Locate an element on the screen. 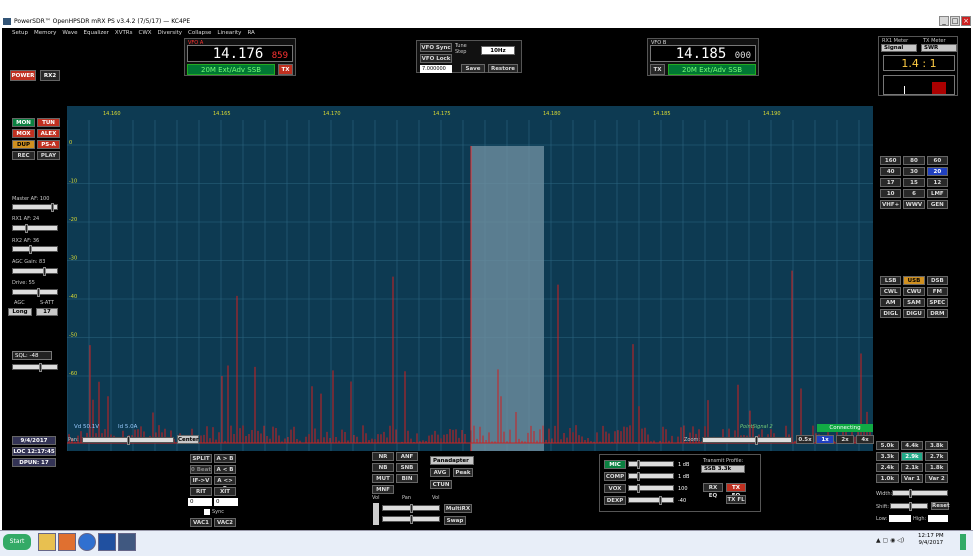 The width and height of the screenshot is (973, 556). dsp-nr-button: NR is located at coordinates (383, 456).